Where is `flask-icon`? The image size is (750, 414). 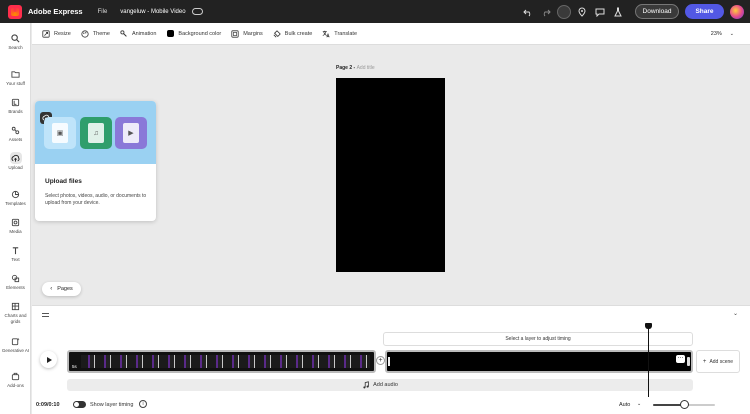
flask-icon is located at coordinates (618, 12).